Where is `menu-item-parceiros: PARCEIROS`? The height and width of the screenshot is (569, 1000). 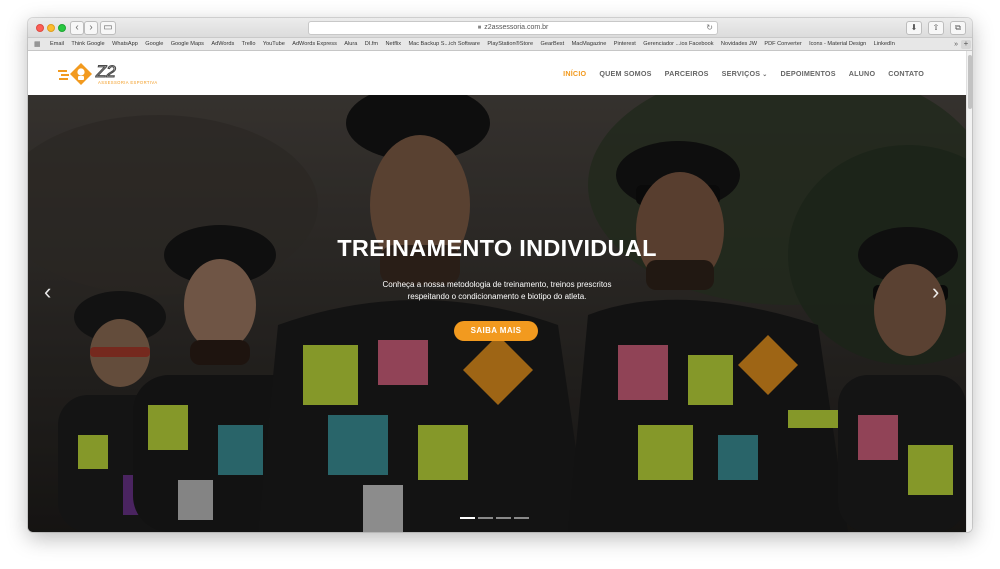 menu-item-parceiros: PARCEIROS is located at coordinates (687, 73).